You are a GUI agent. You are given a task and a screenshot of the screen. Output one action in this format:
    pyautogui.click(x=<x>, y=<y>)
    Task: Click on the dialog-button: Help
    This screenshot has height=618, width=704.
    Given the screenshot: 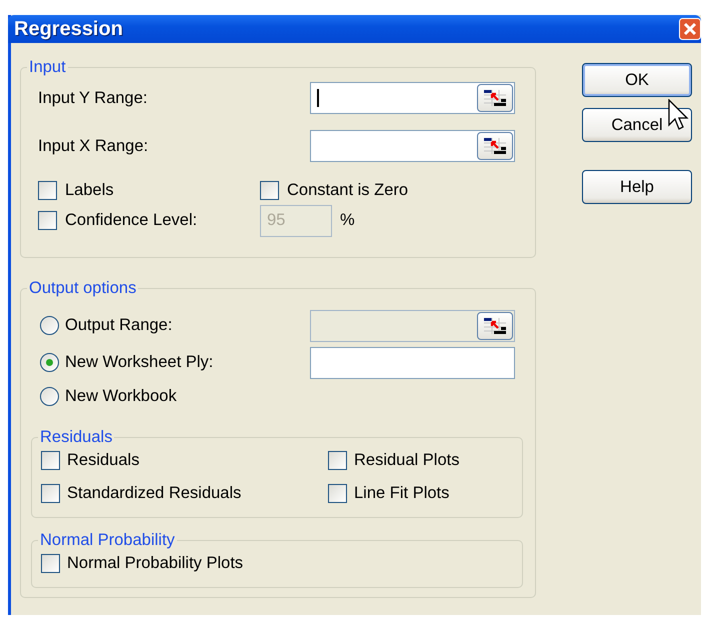 What is the action you would take?
    pyautogui.click(x=637, y=187)
    